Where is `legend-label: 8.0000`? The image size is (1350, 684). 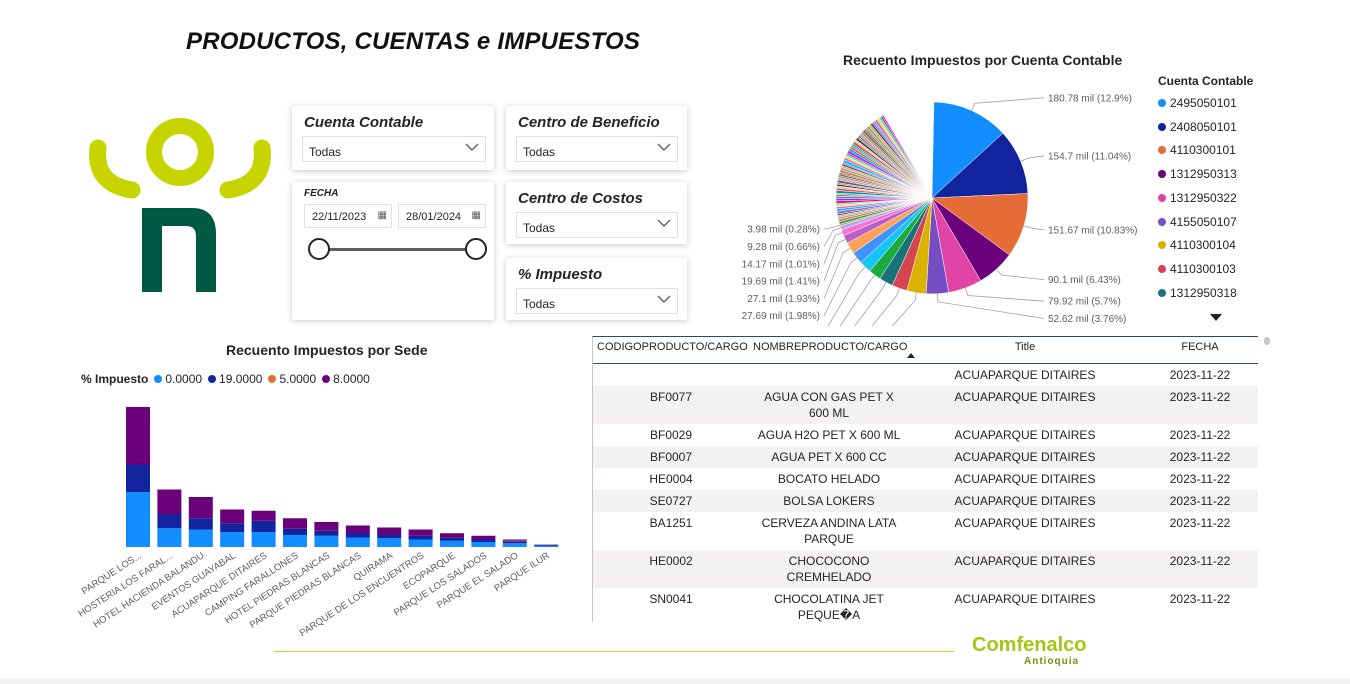
legend-label: 8.0000 is located at coordinates (351, 379).